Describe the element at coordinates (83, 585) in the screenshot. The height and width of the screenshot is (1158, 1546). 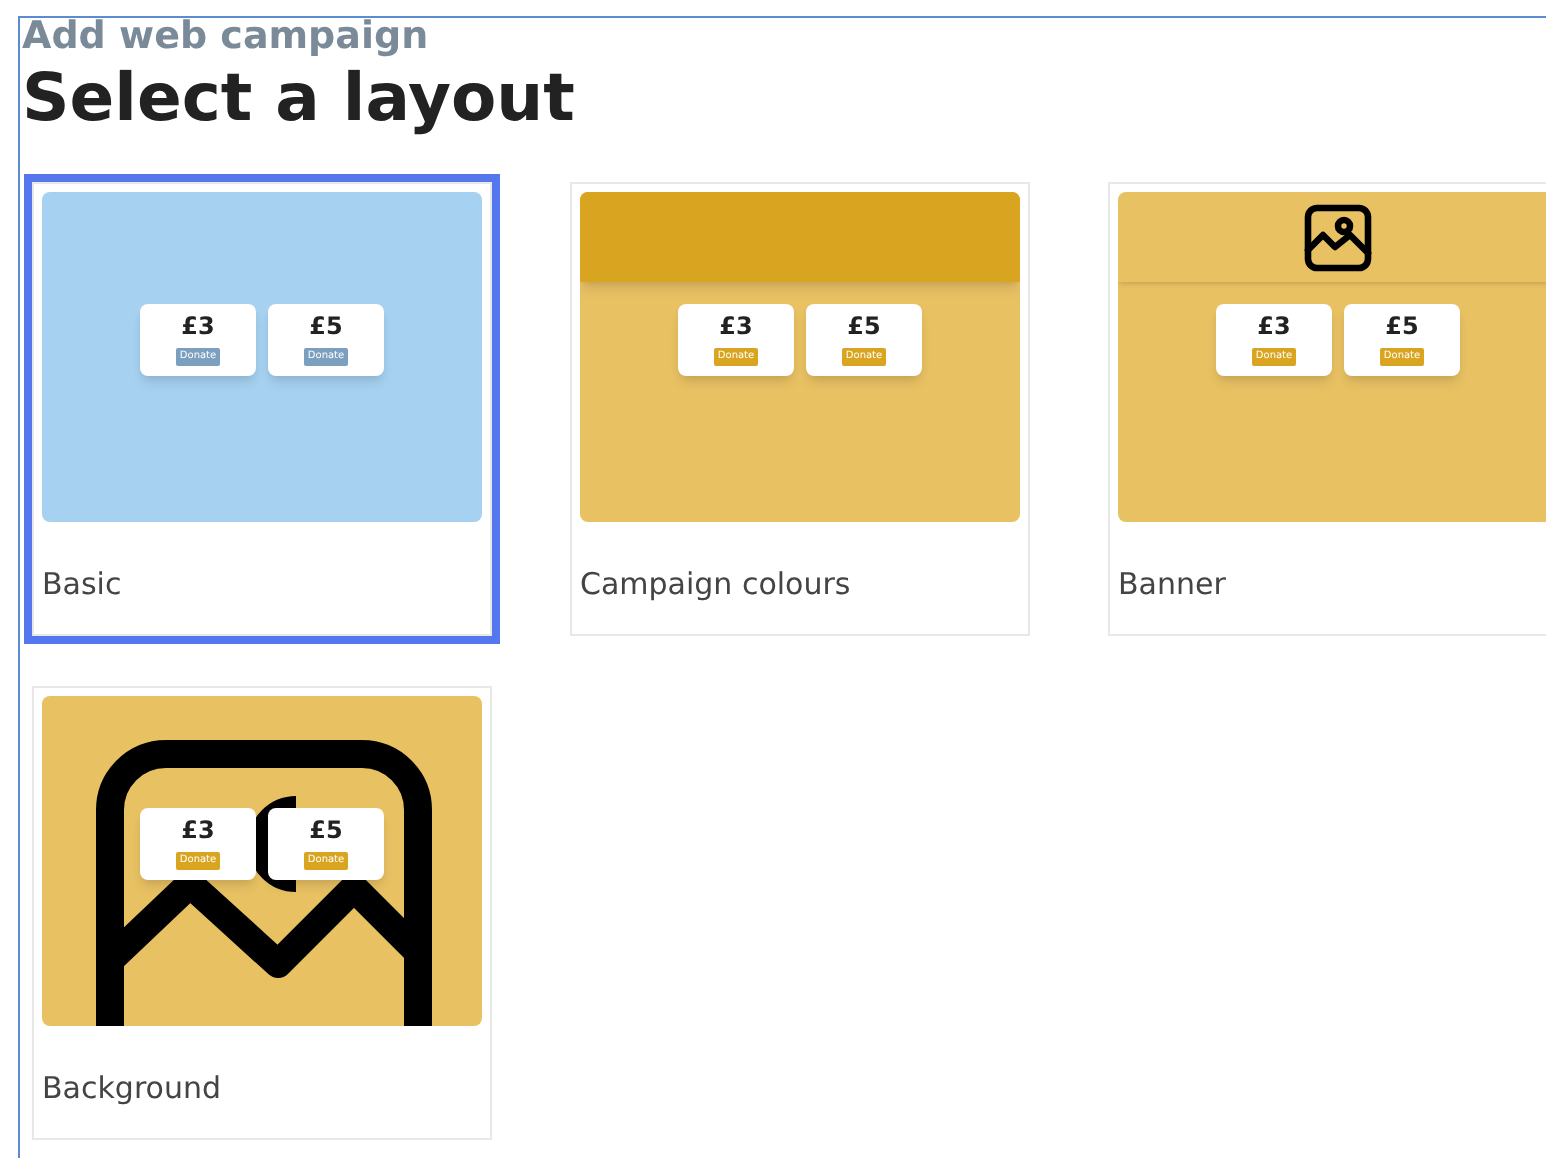
I see `layout-label: Basic` at that location.